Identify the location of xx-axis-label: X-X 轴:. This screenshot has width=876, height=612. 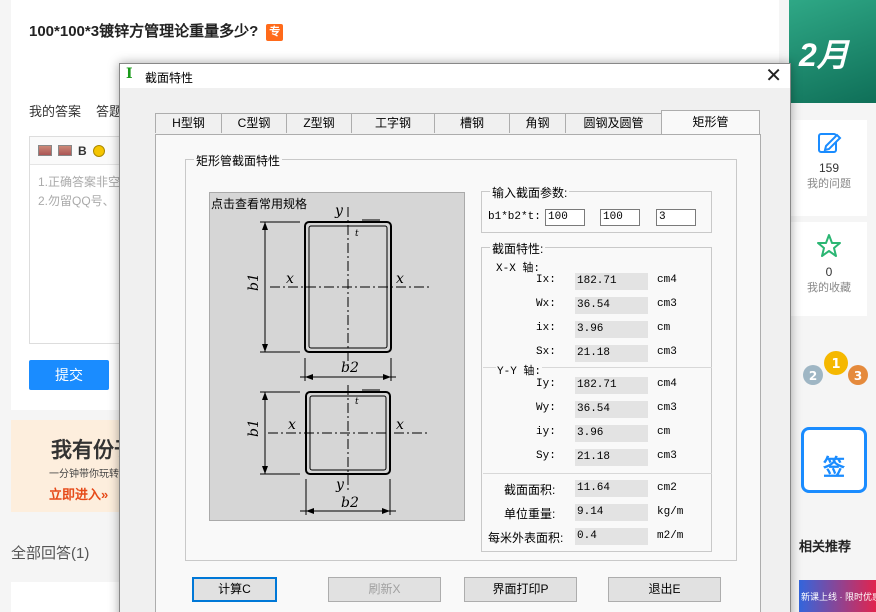
(518, 269).